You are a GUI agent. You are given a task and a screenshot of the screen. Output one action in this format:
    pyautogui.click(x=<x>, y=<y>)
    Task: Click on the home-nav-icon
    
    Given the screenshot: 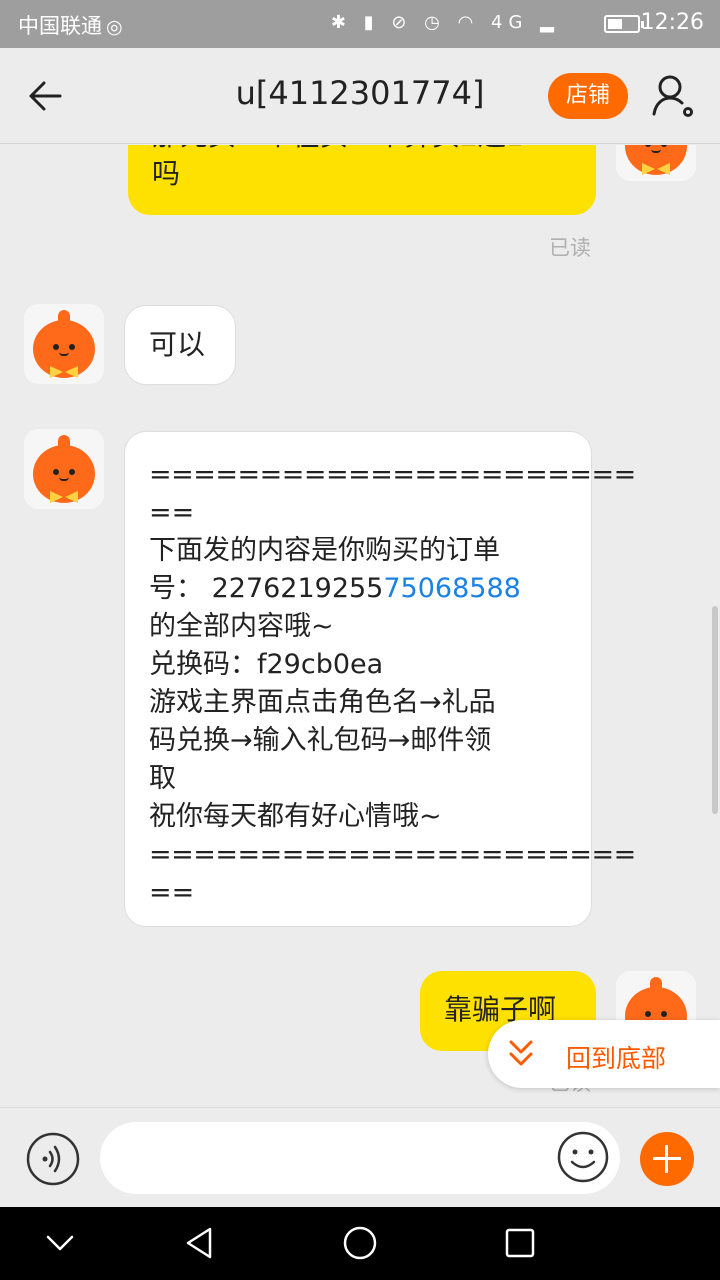 What is the action you would take?
    pyautogui.click(x=360, y=1243)
    